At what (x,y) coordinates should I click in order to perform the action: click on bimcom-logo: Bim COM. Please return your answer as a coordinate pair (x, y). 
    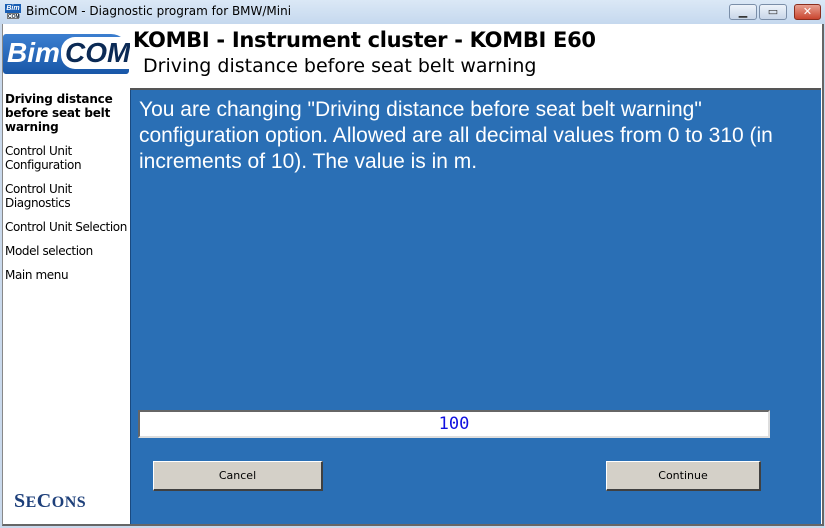
    Looking at the image, I should click on (69, 54).